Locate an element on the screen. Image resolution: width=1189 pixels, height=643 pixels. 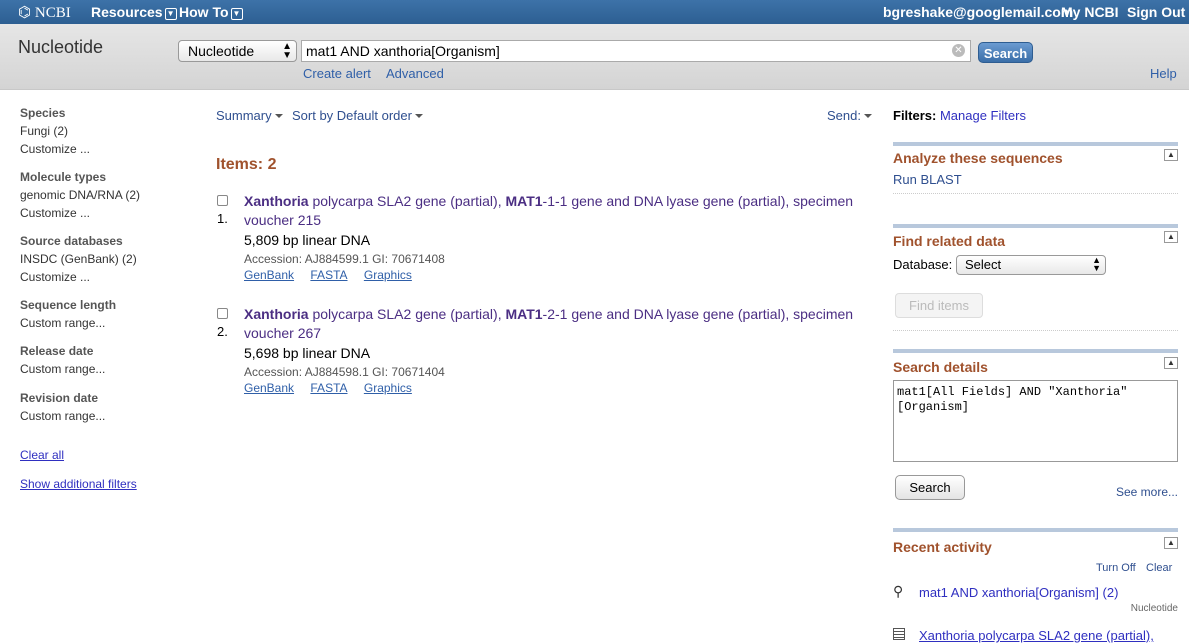
resources-menu: Resources ▼ is located at coordinates (134, 12).